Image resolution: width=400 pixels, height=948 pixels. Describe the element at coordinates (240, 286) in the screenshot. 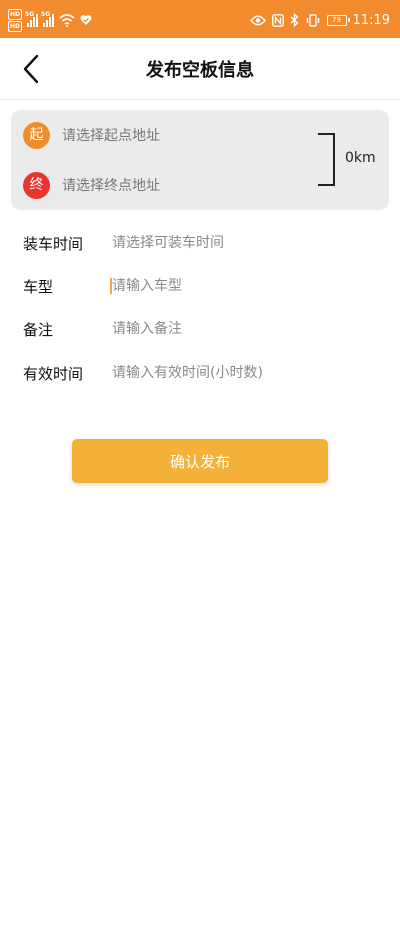

I see `vehicle-type-input` at that location.